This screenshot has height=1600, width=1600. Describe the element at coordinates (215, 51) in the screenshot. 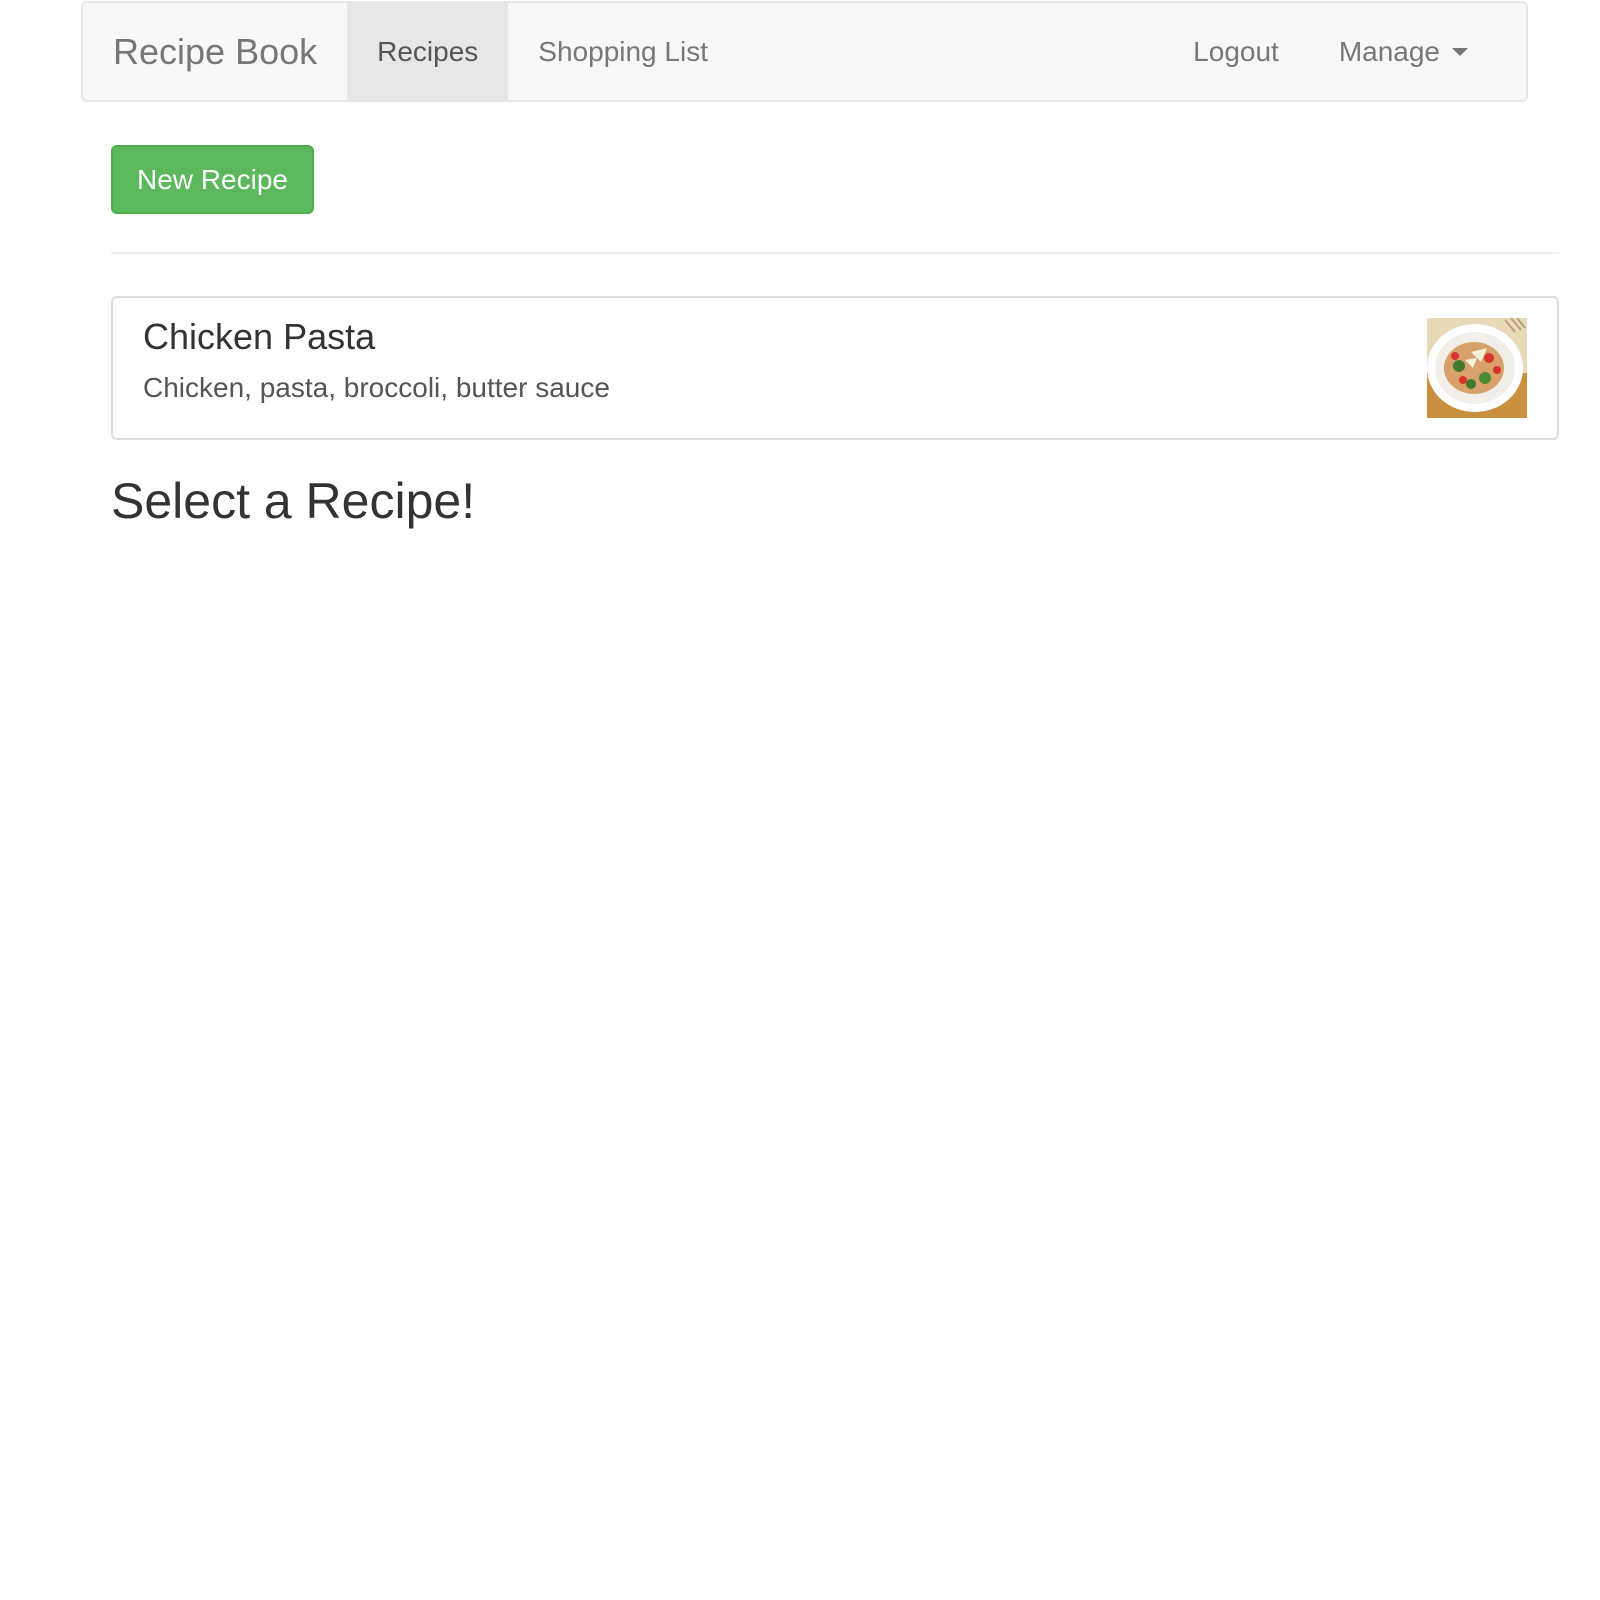

I see `brand-link: Recipe Book` at that location.